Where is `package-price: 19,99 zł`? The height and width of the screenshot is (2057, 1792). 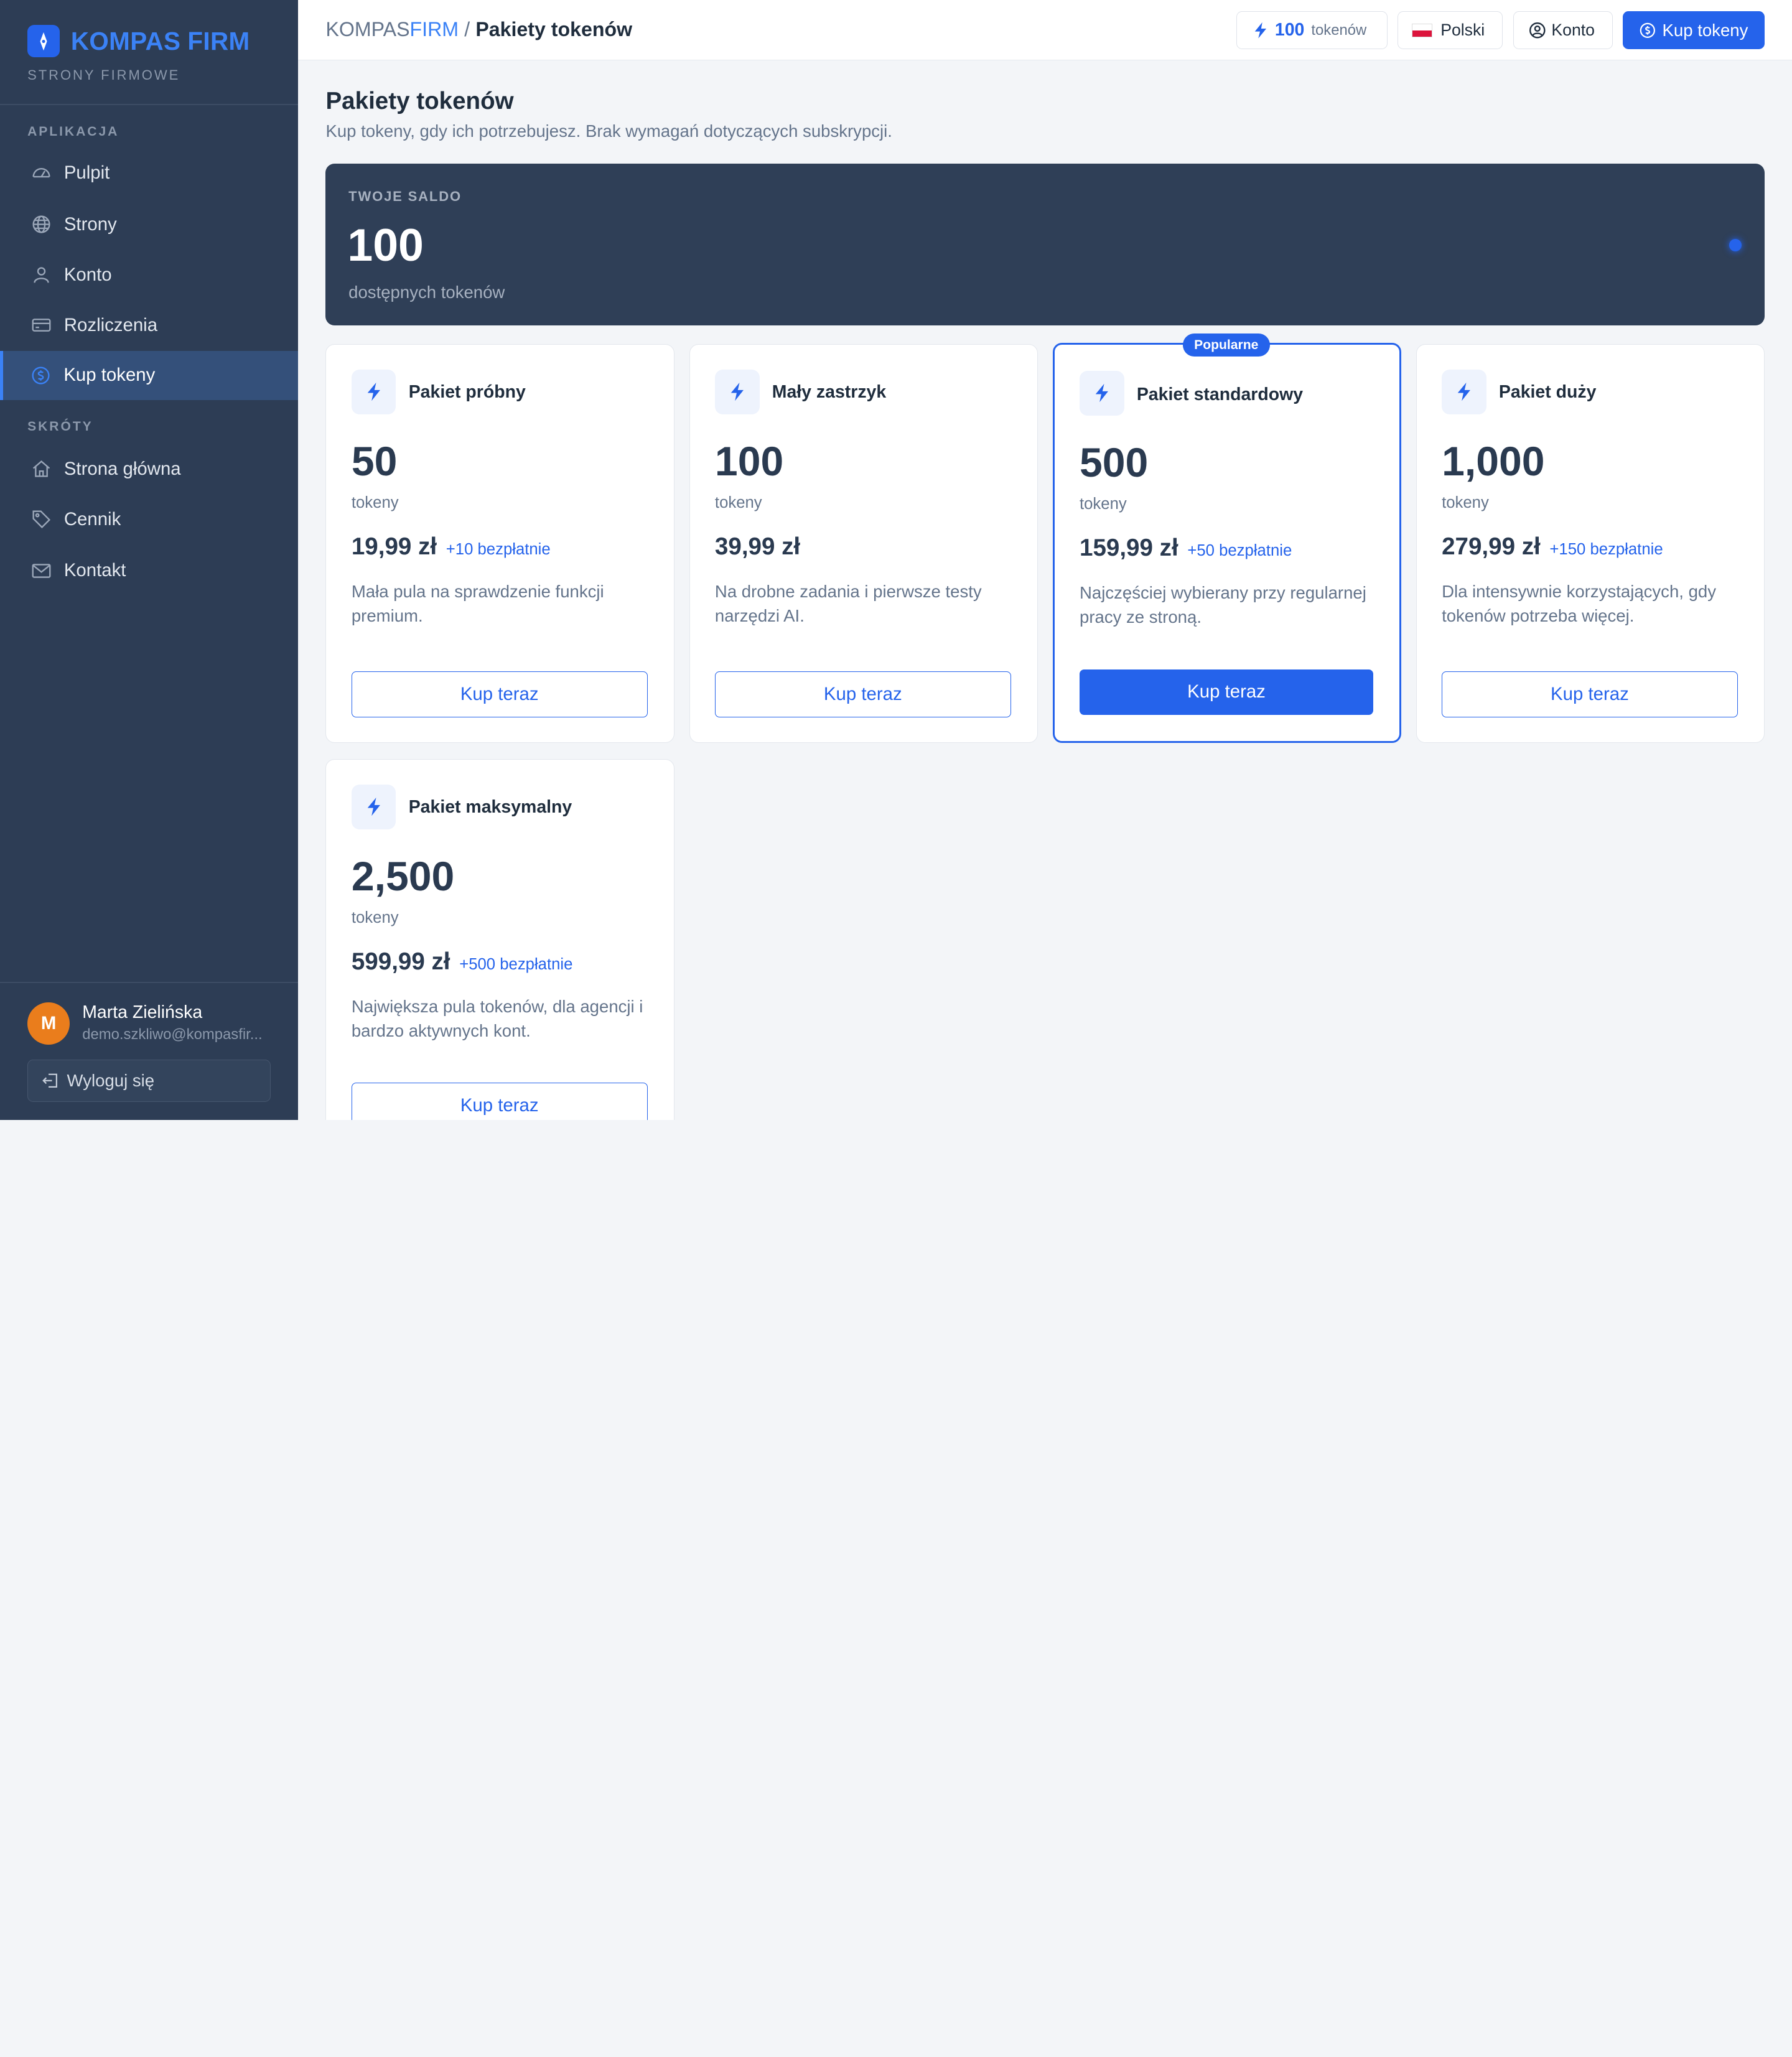 package-price: 19,99 zł is located at coordinates (394, 546).